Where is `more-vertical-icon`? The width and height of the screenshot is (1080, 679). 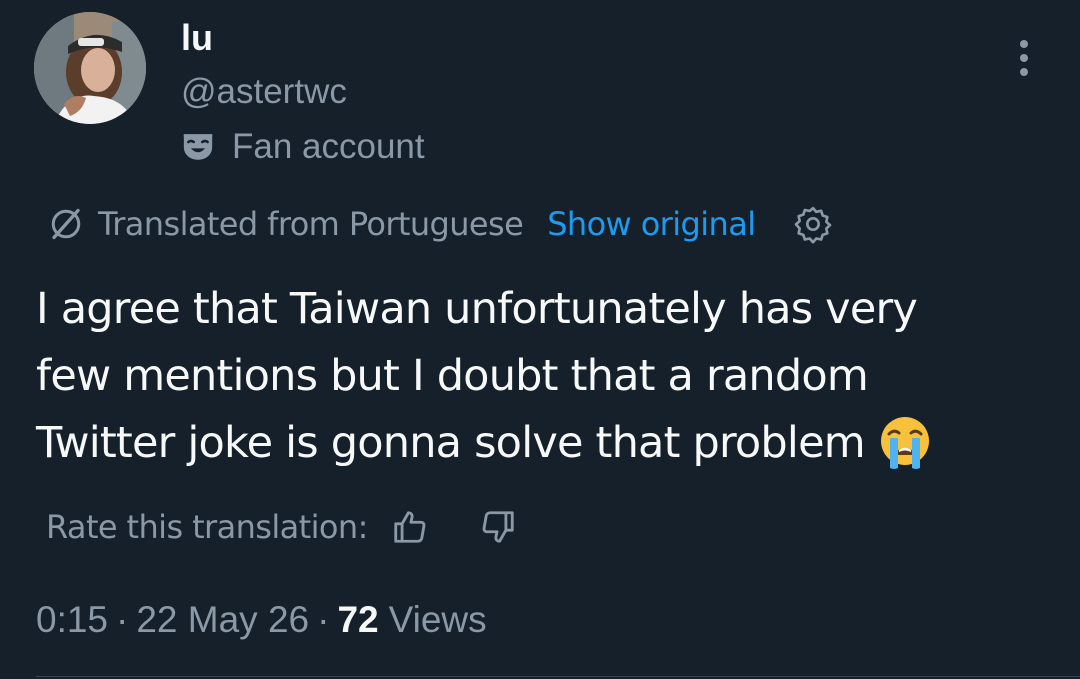
more-vertical-icon is located at coordinates (1024, 58).